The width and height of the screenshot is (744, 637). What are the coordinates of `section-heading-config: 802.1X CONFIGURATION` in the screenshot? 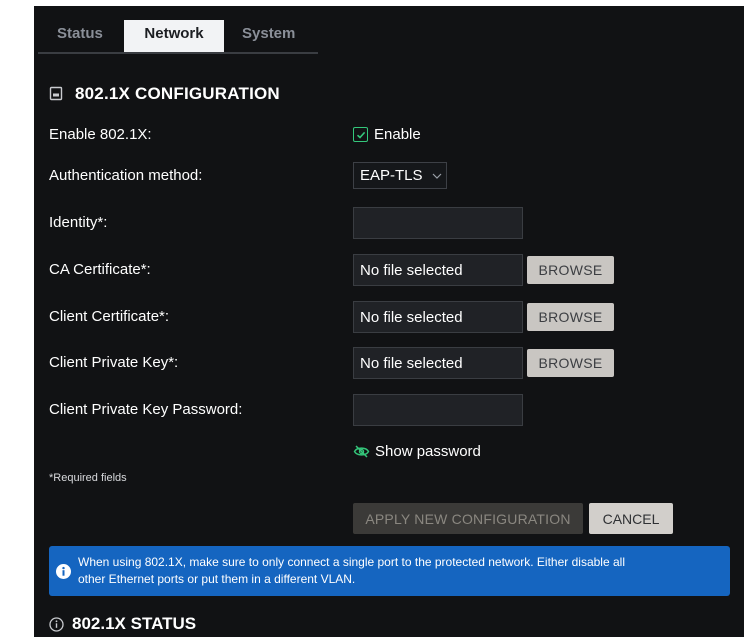 It's located at (164, 94).